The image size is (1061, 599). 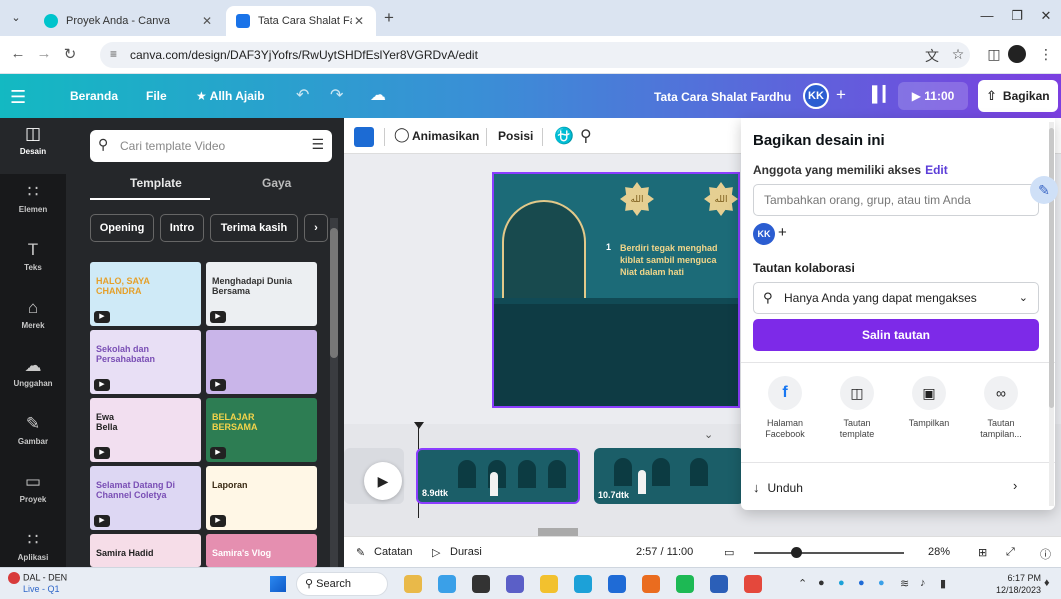 What do you see at coordinates (336, 95) in the screenshot?
I see `redo-icon: ↷` at bounding box center [336, 95].